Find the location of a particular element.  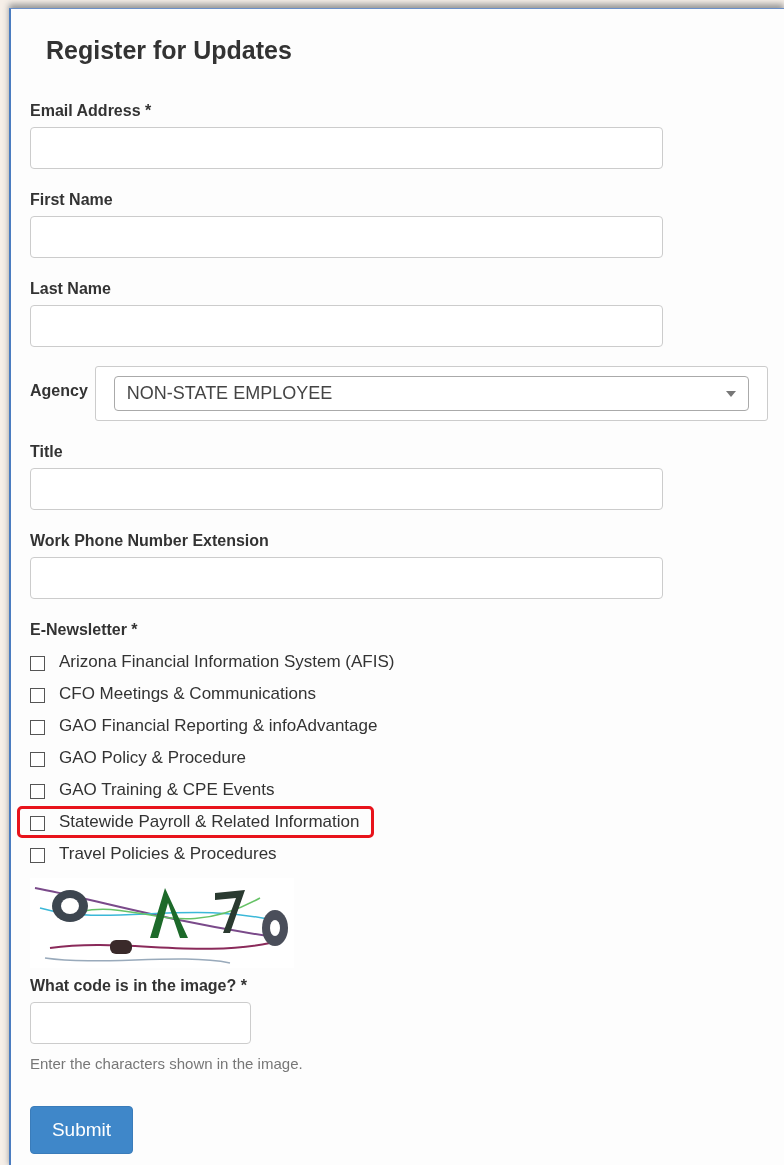

option-label: GAO Training & CPE Events is located at coordinates (167, 790).